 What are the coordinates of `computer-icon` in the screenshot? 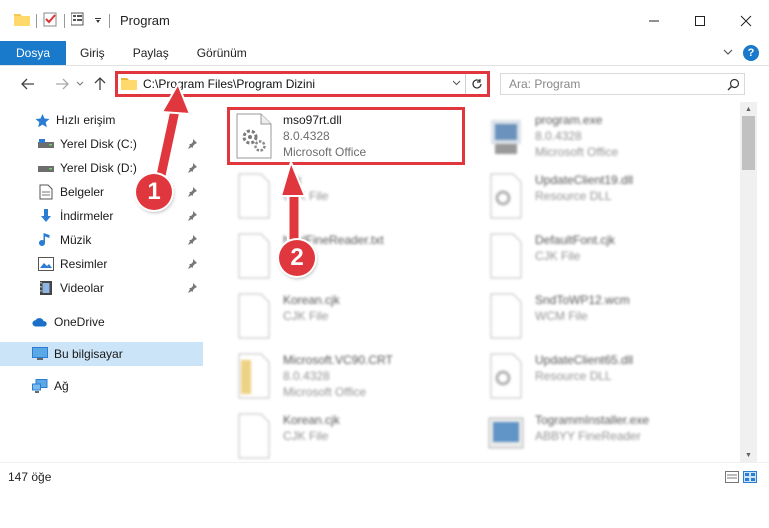 It's located at (40, 354).